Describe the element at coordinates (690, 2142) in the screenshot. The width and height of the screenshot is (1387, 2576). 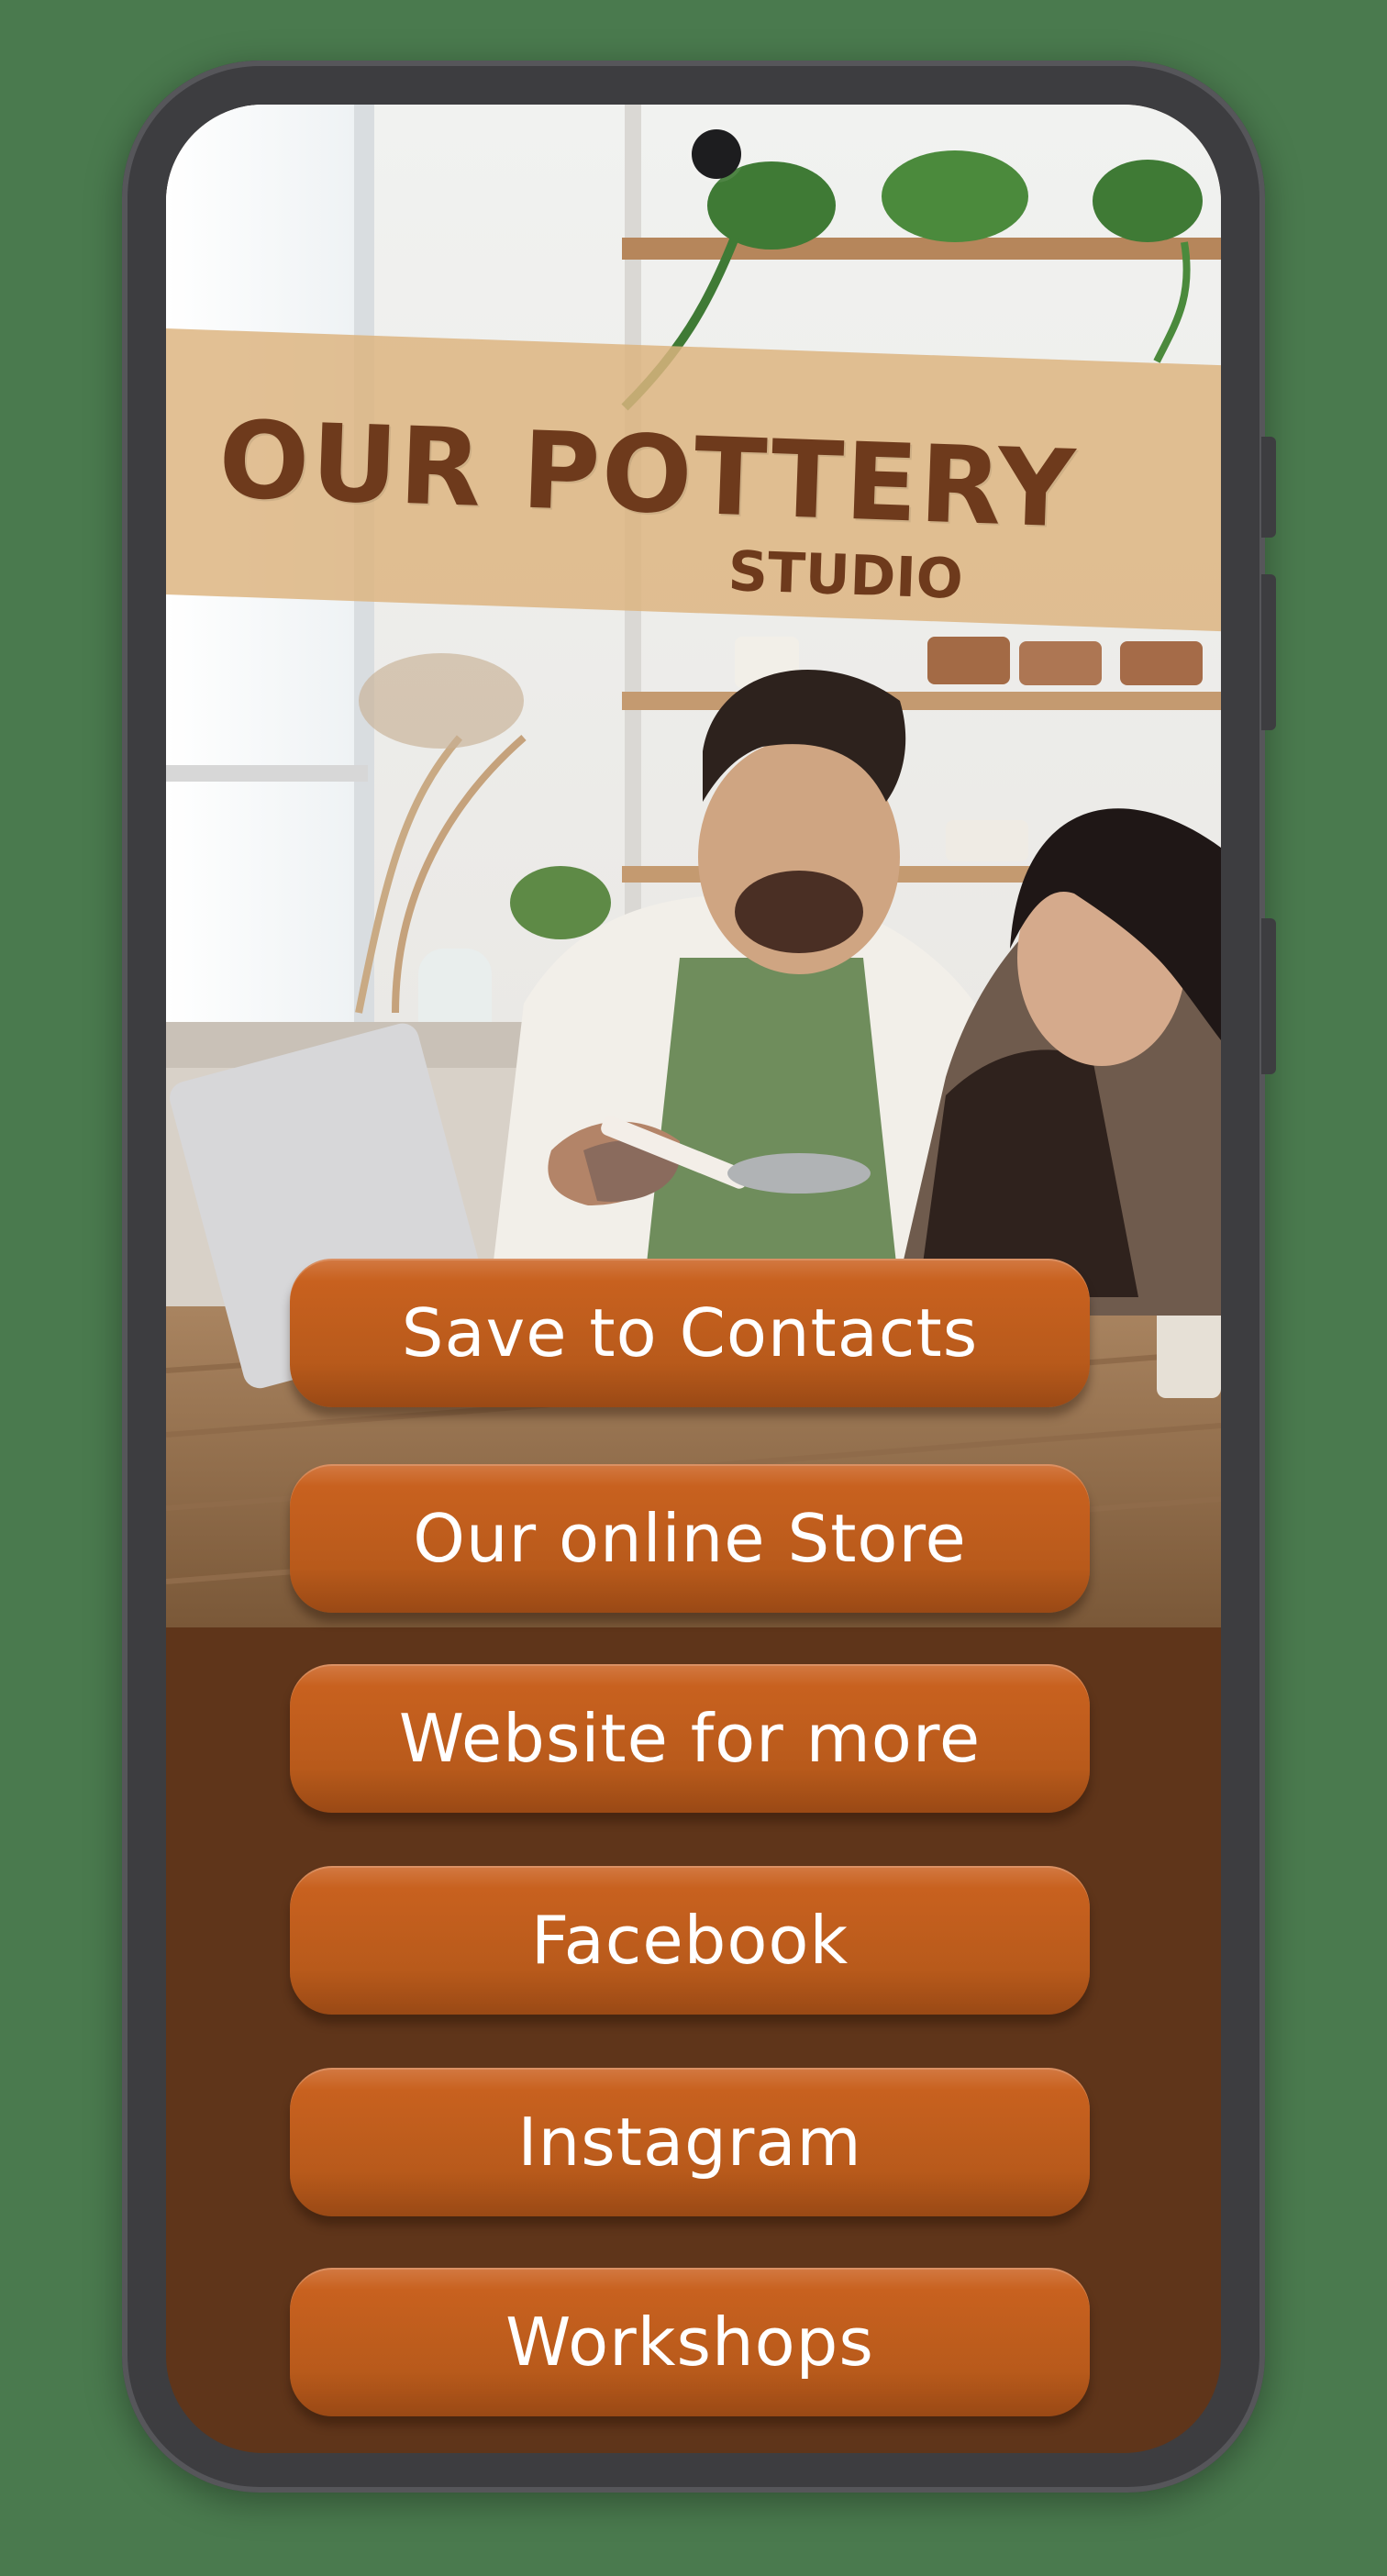
I see `instagram-button: Instagram` at that location.